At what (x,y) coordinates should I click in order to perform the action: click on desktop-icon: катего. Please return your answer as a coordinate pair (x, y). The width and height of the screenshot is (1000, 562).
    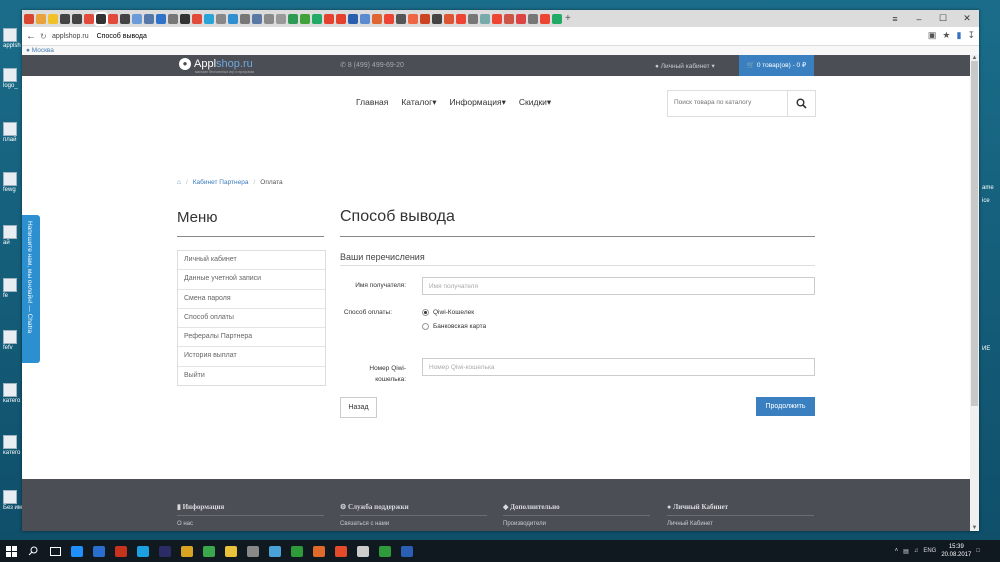
    Looking at the image, I should click on (13, 394).